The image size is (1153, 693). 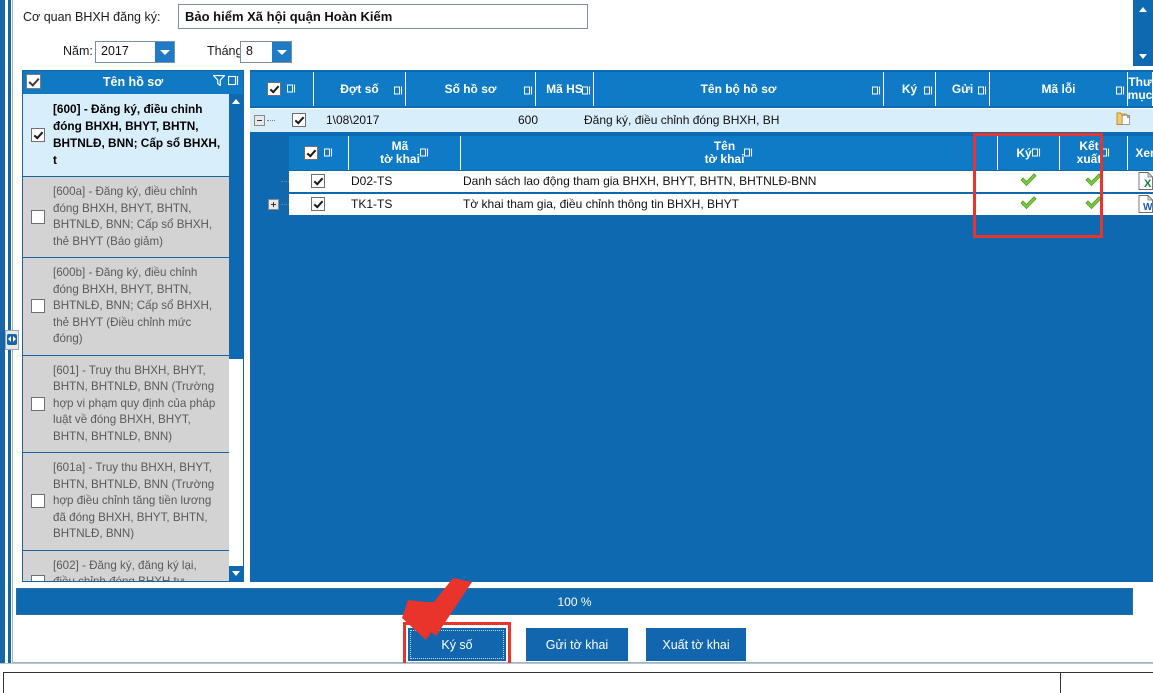 I want to click on cell-ma-hs: 600, so click(x=528, y=120).